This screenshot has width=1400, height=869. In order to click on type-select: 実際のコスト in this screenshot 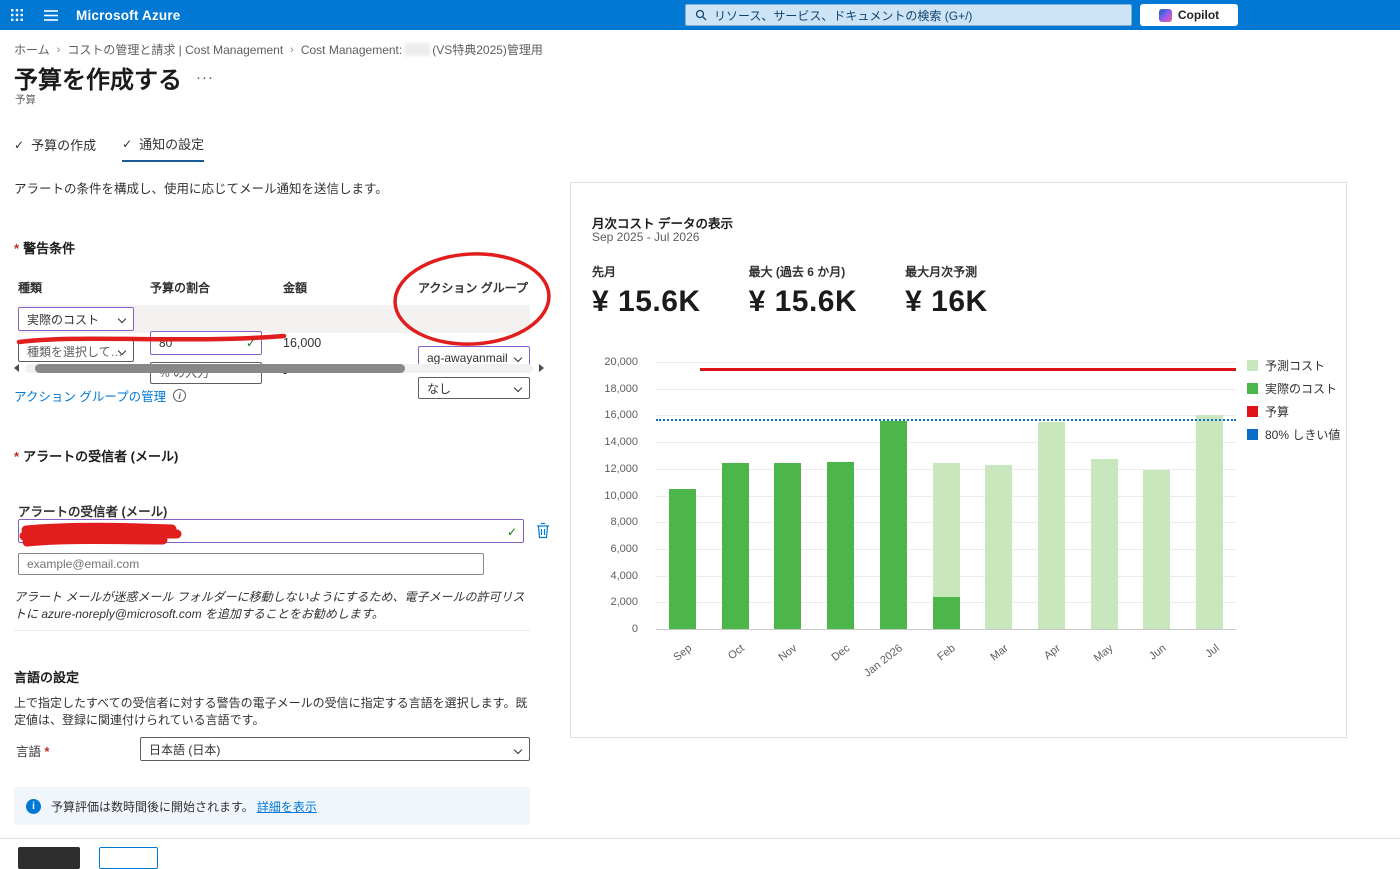, I will do `click(76, 319)`.